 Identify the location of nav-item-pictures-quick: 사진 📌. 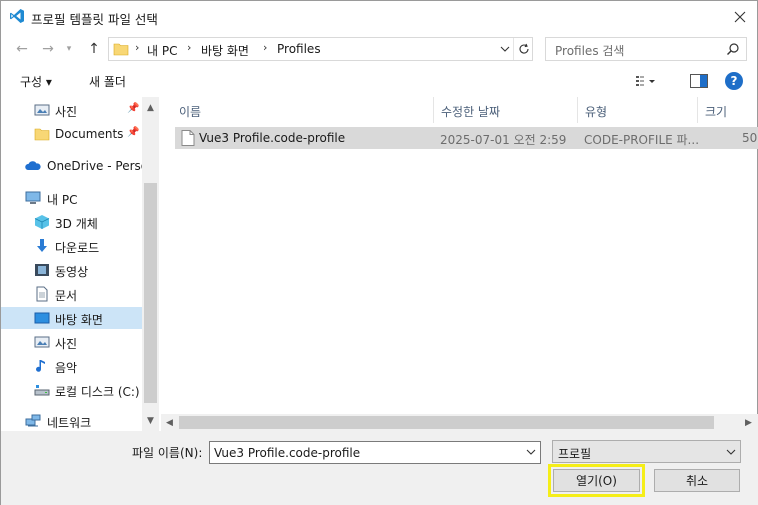
(71, 110).